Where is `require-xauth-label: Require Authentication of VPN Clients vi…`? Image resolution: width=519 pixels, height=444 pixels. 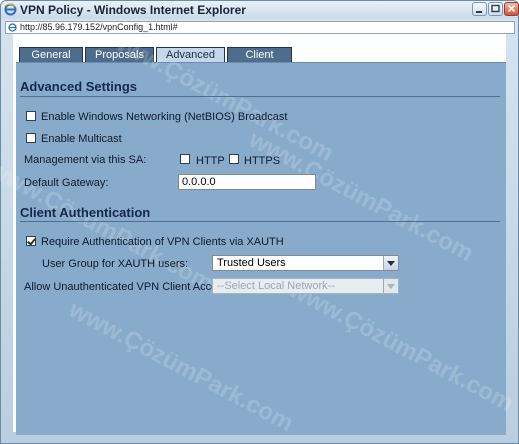
require-xauth-label: Require Authentication of VPN Clients vi… is located at coordinates (162, 242).